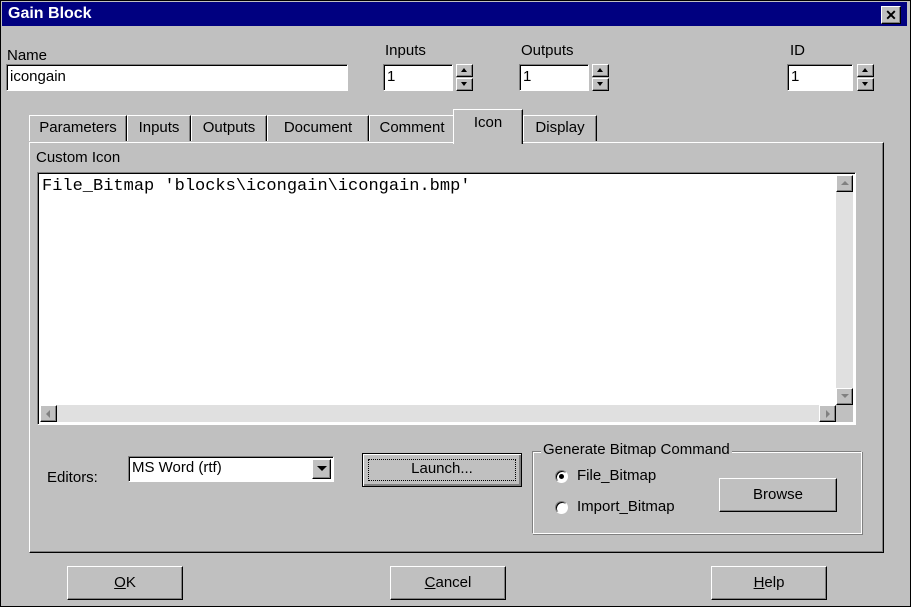  What do you see at coordinates (72, 477) in the screenshot?
I see `editors-label: Editors:` at bounding box center [72, 477].